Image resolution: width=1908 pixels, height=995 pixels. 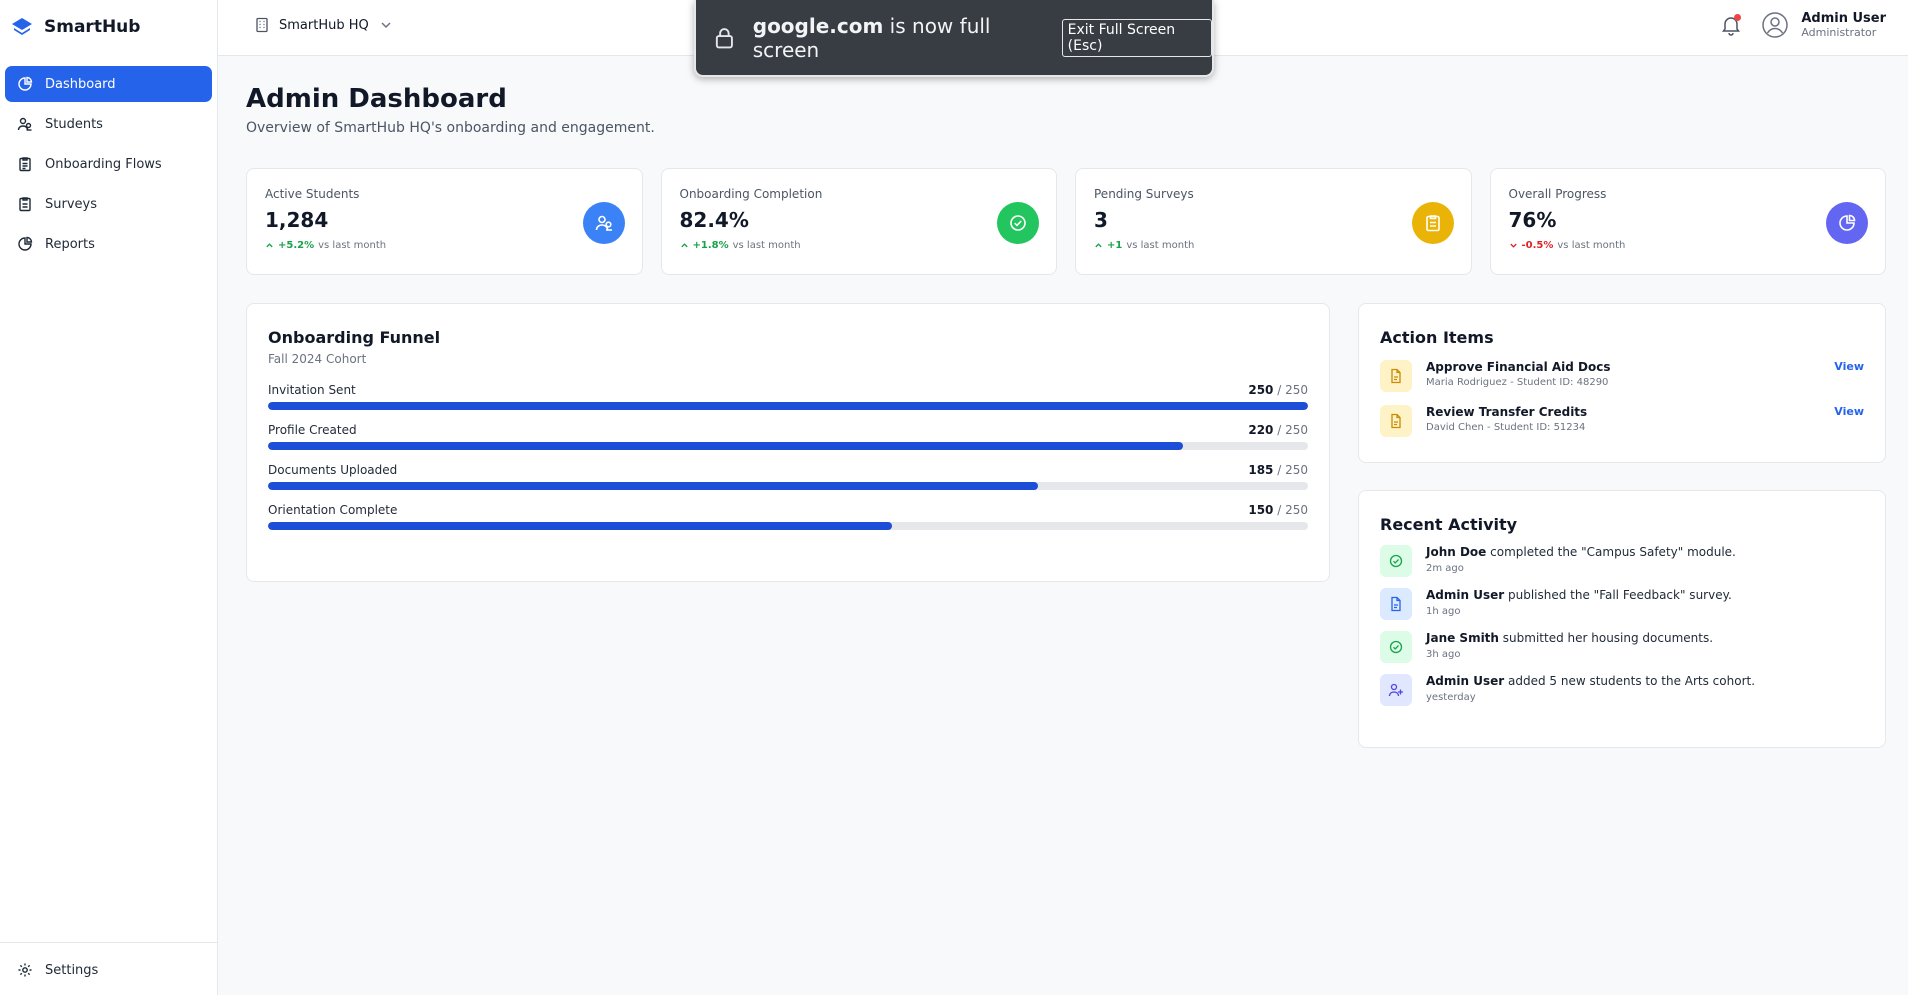 I want to click on activity-description: published the "Fall Feedback" survey., so click(x=1618, y=595).